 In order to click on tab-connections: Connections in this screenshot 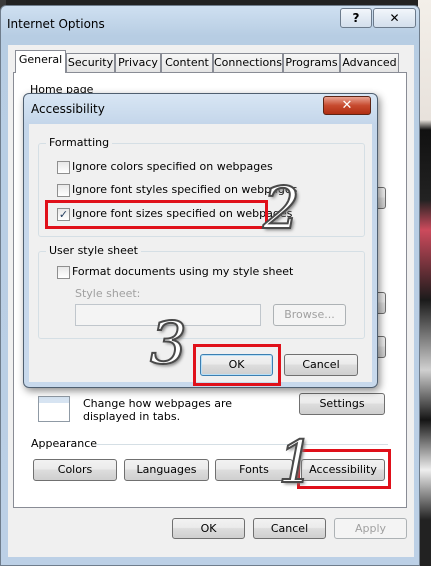, I will do `click(248, 62)`.